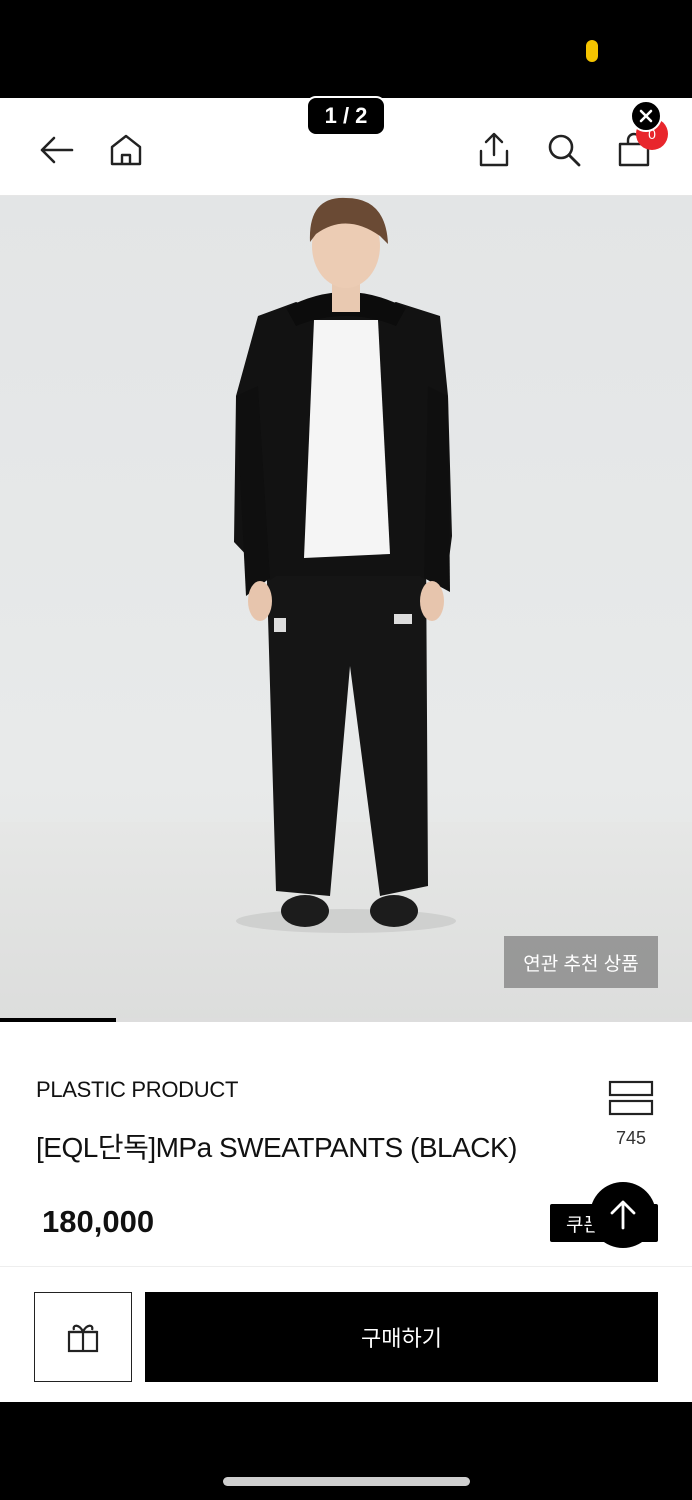  I want to click on gift-button, so click(83, 1337).